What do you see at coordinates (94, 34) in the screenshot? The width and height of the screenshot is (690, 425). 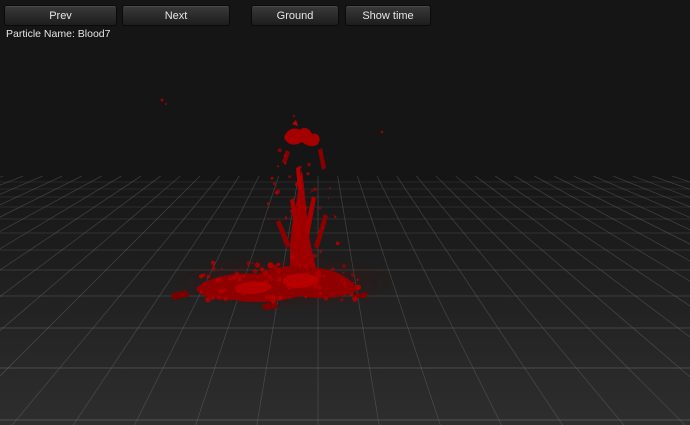 I see `particle-name-value: Blood7` at bounding box center [94, 34].